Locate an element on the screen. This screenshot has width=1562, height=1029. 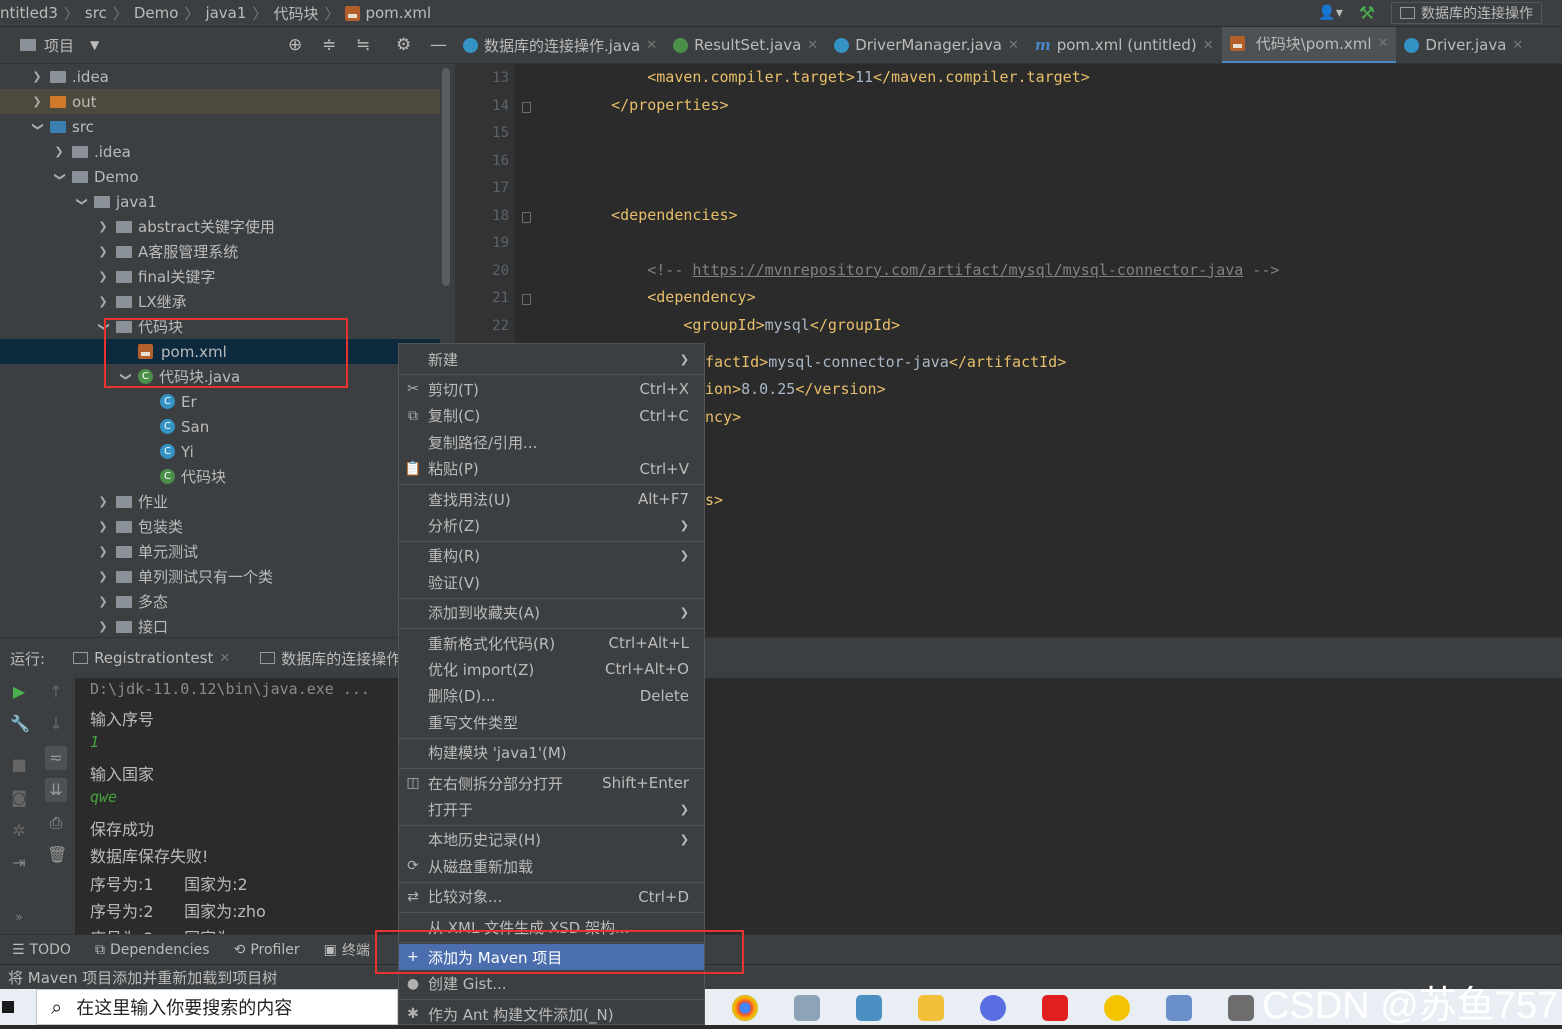
tree-item: C Er is located at coordinates (220, 401).